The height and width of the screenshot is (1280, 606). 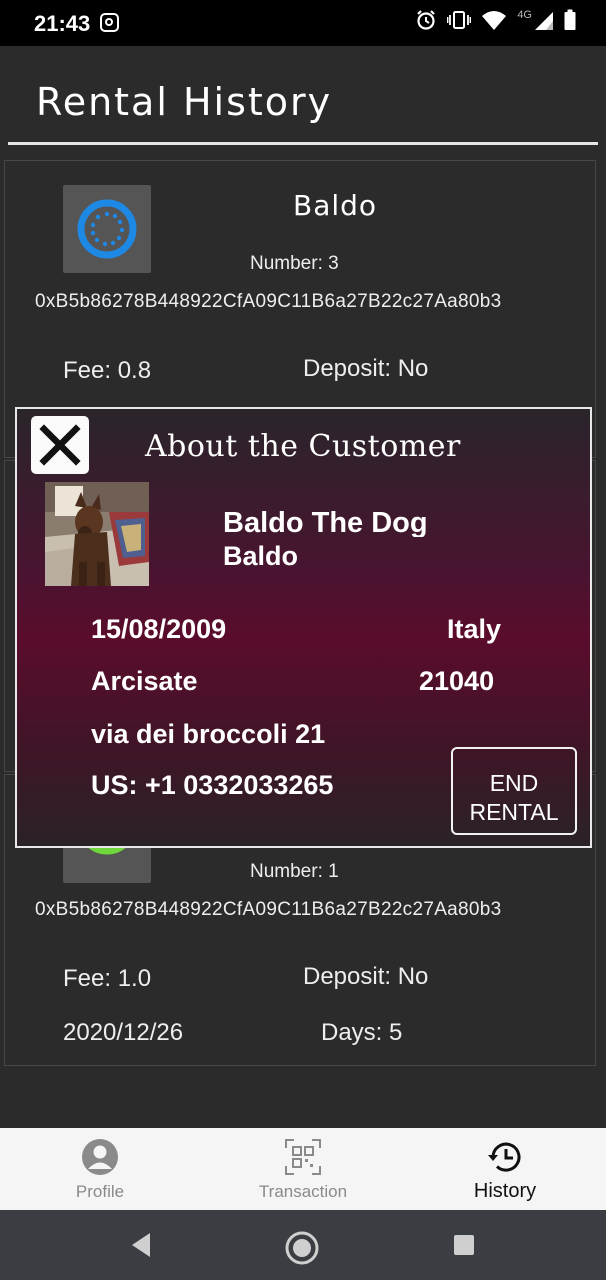 I want to click on recents-icon, so click(x=464, y=1245).